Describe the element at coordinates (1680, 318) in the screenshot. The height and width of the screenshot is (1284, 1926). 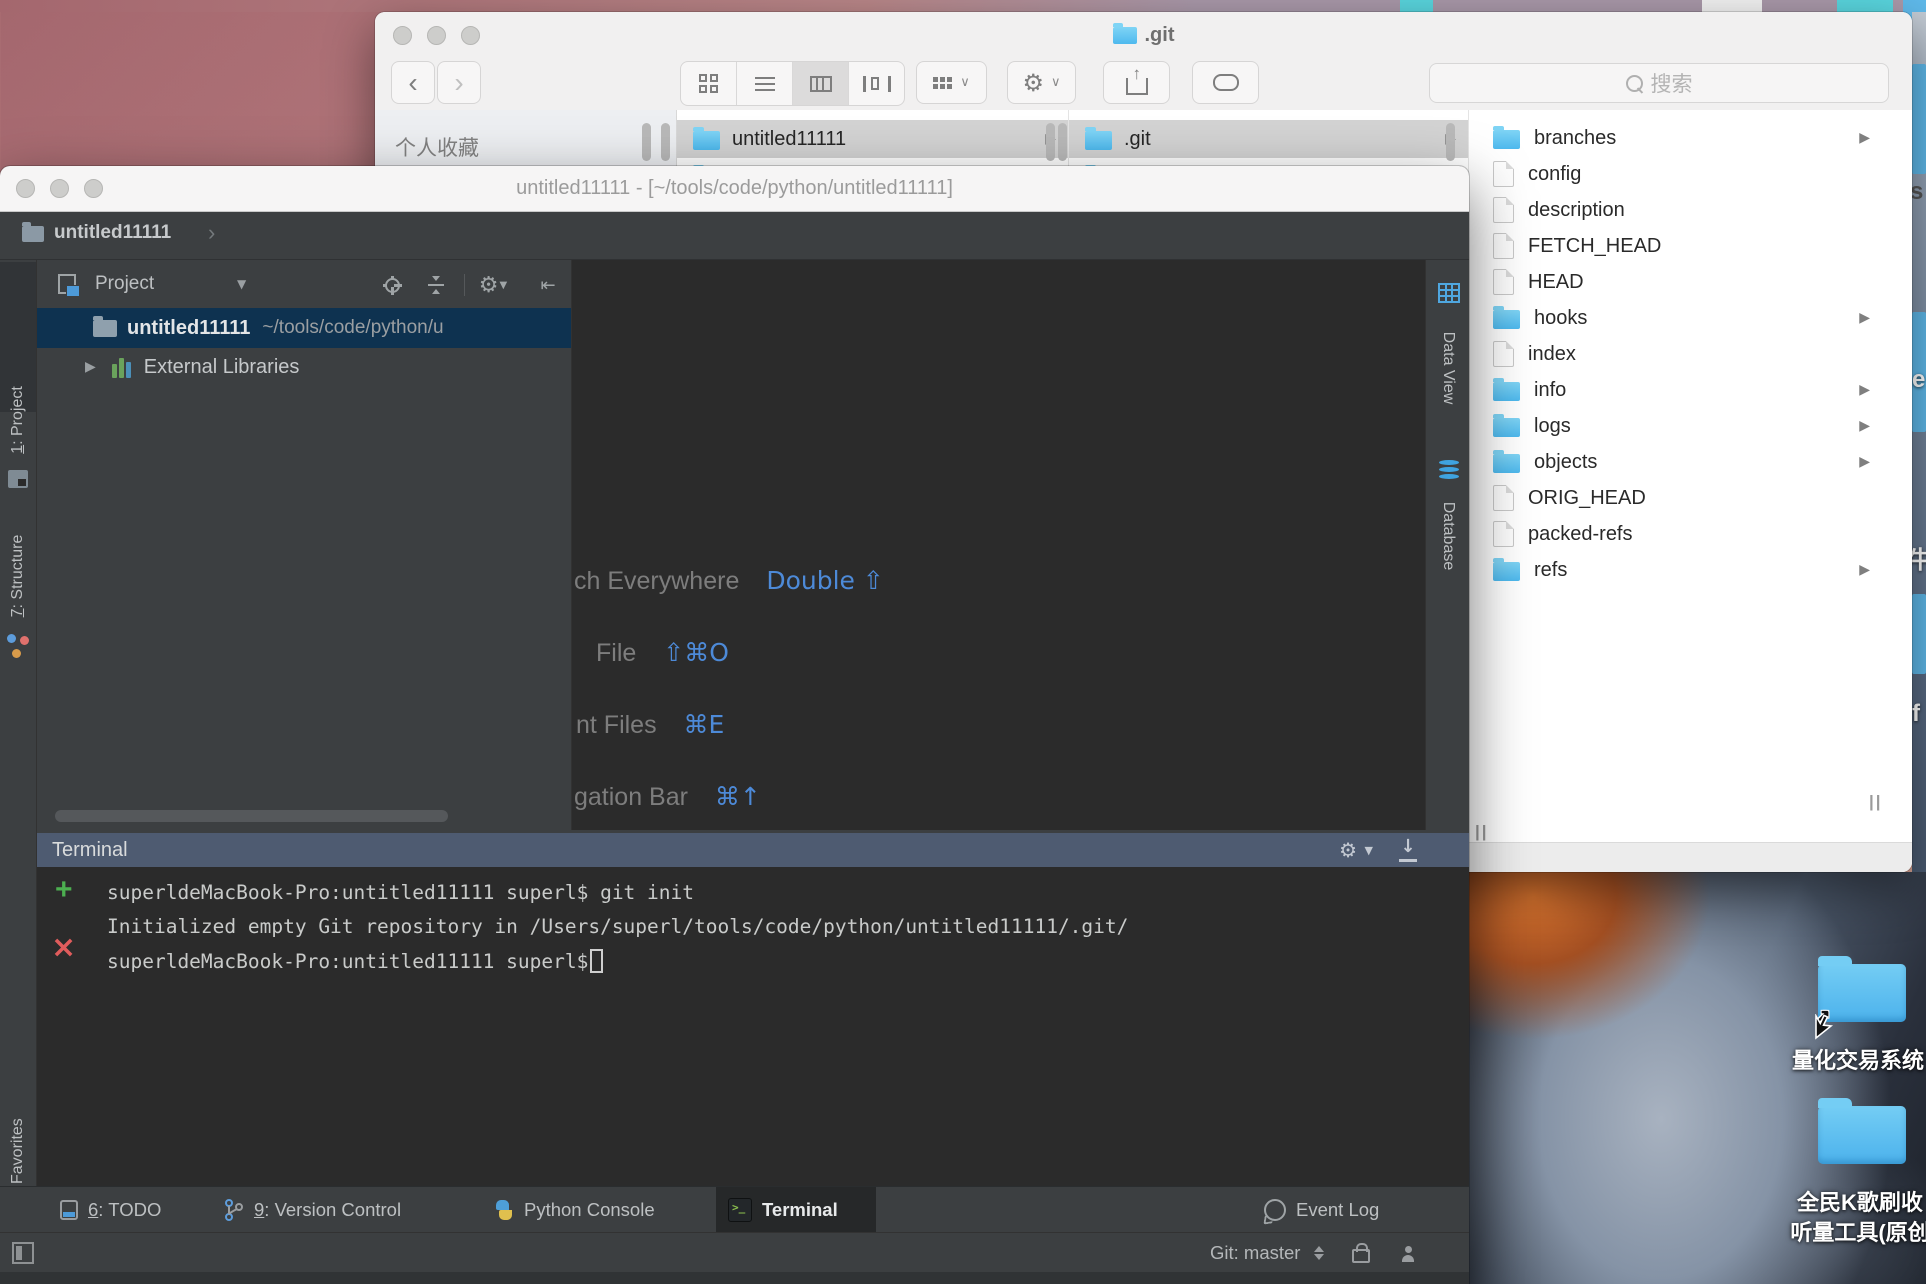
I see `finder-file-row: hooks ▶` at that location.